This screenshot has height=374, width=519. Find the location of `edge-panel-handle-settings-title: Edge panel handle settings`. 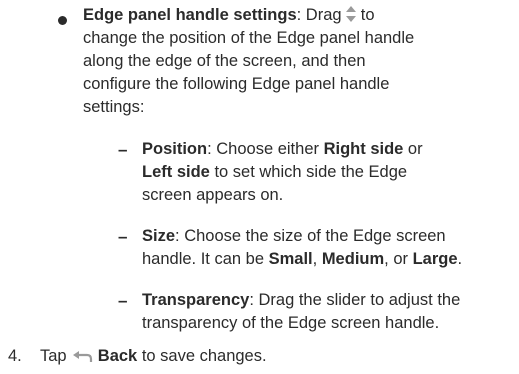

edge-panel-handle-settings-title: Edge panel handle settings is located at coordinates (190, 15).